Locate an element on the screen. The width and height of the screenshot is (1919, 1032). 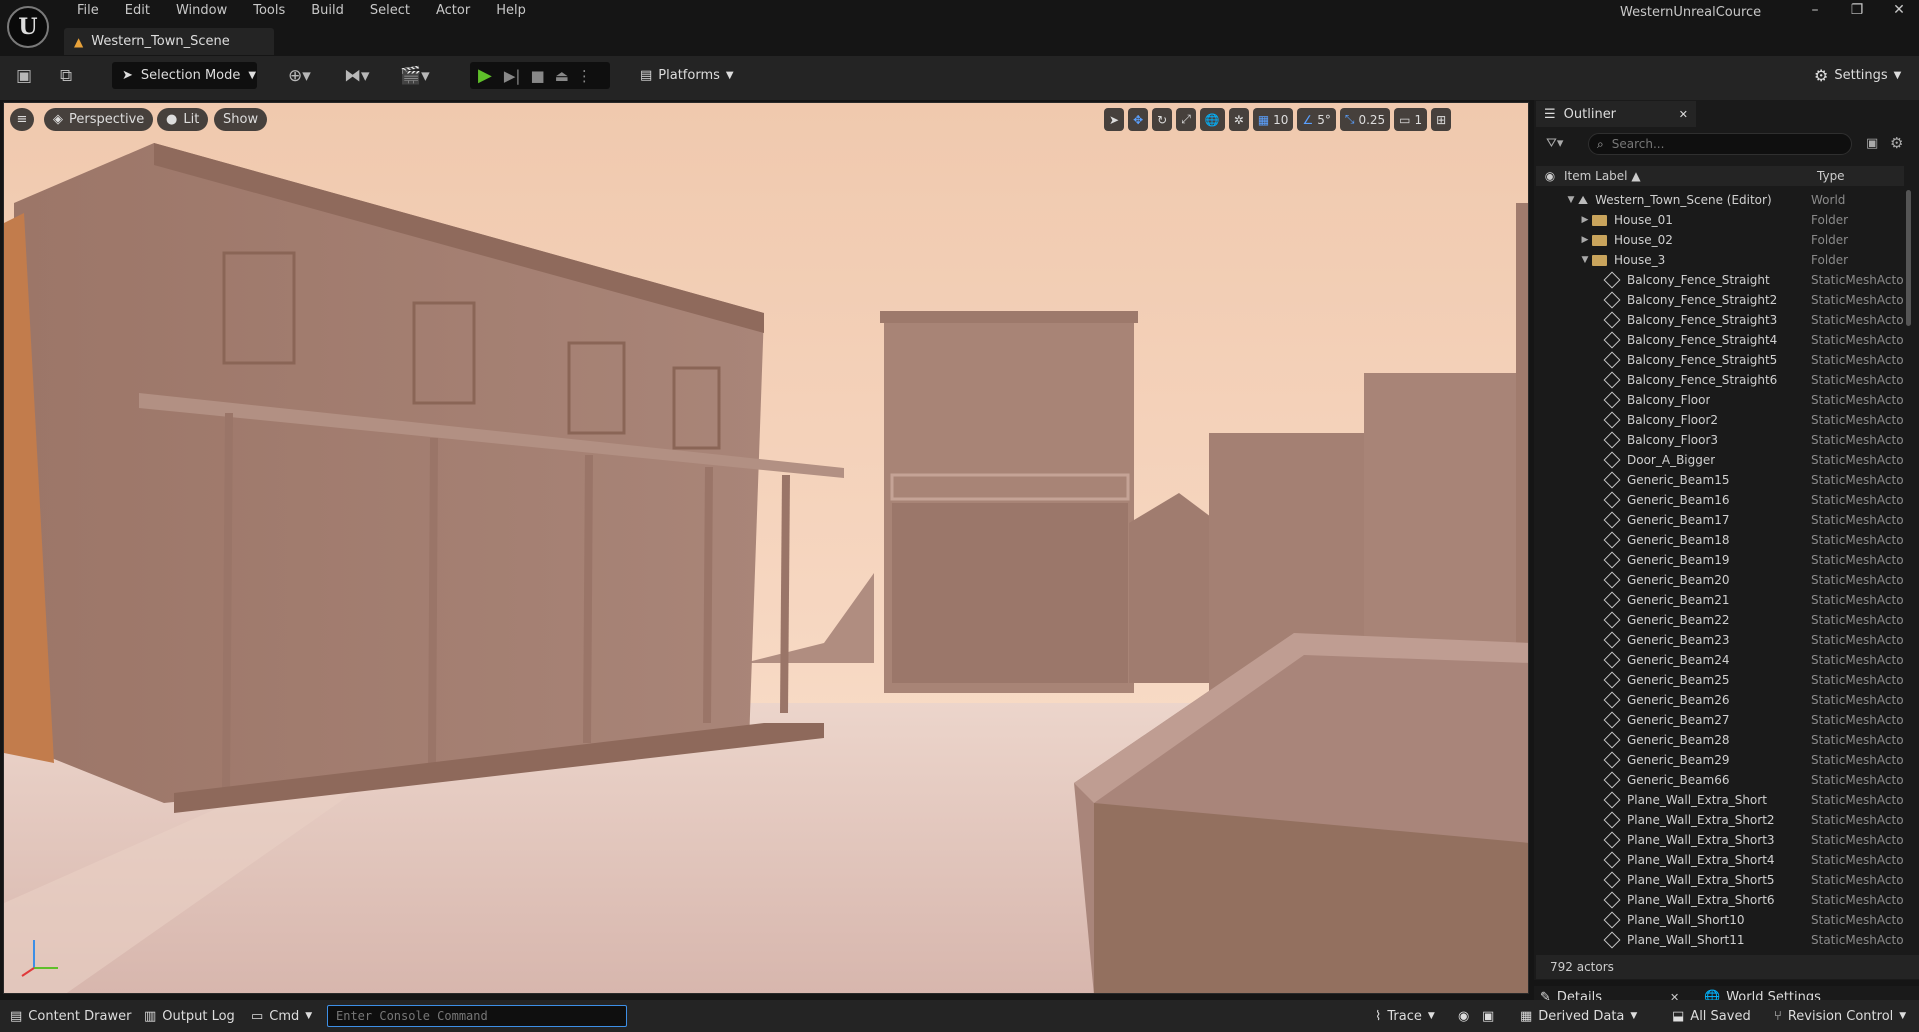
menu-file: File is located at coordinates (88, 12).